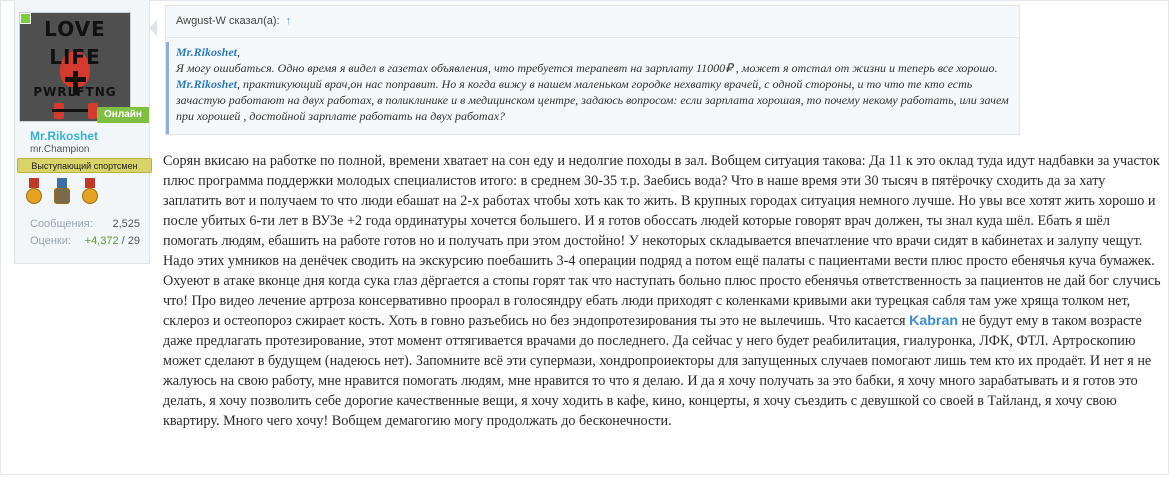  I want to click on message-mention: Kabran, so click(933, 321).